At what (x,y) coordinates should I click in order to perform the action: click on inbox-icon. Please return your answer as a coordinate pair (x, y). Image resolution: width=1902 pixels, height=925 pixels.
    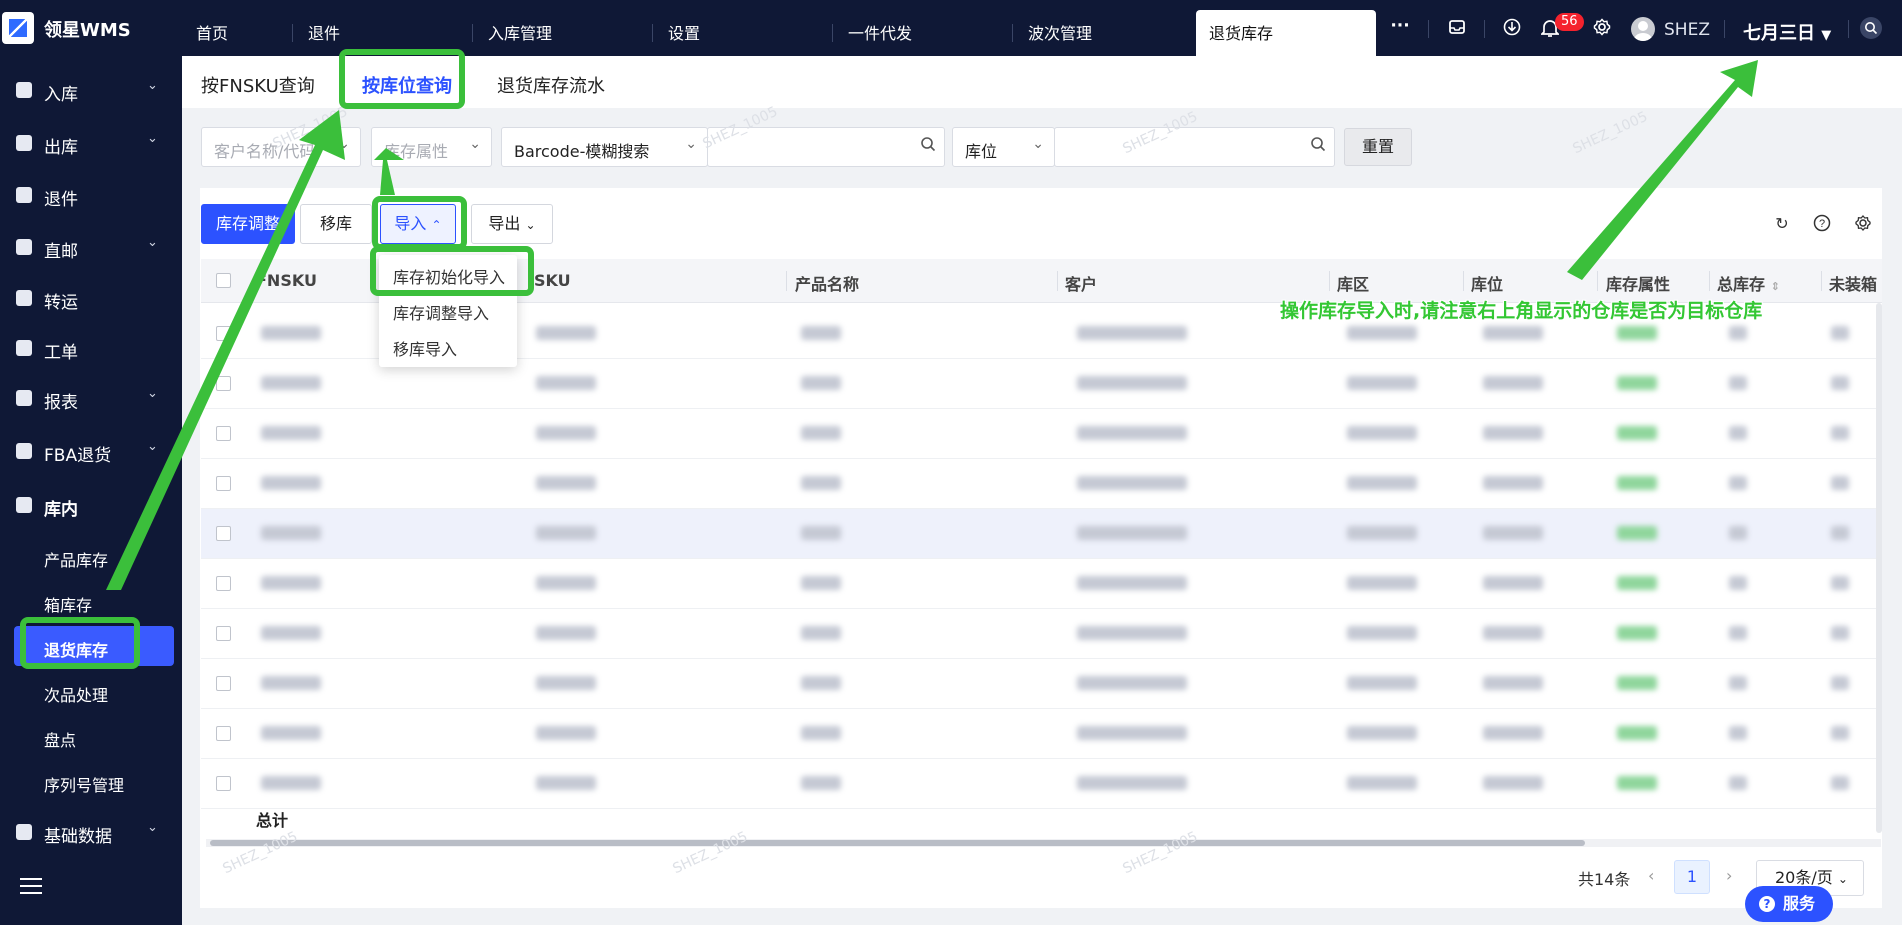
    Looking at the image, I should click on (1457, 28).